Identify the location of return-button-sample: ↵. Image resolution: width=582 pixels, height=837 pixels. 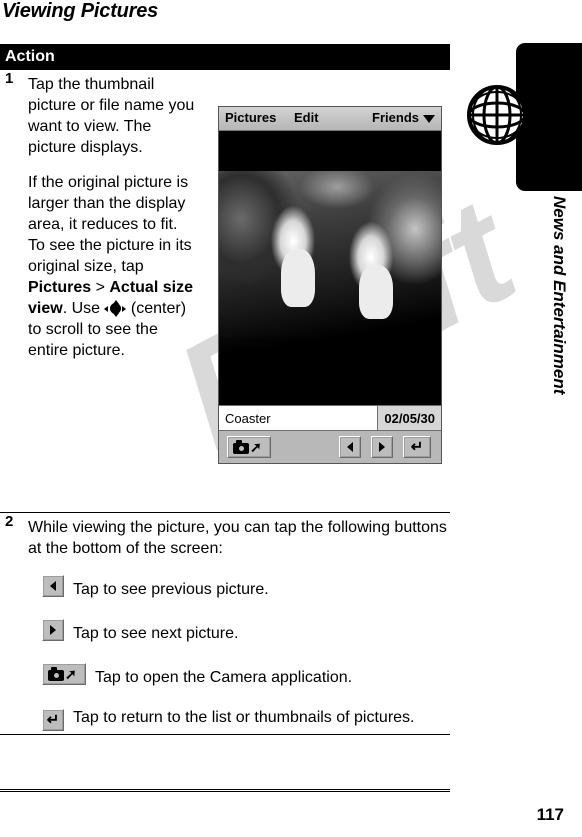
(53, 720).